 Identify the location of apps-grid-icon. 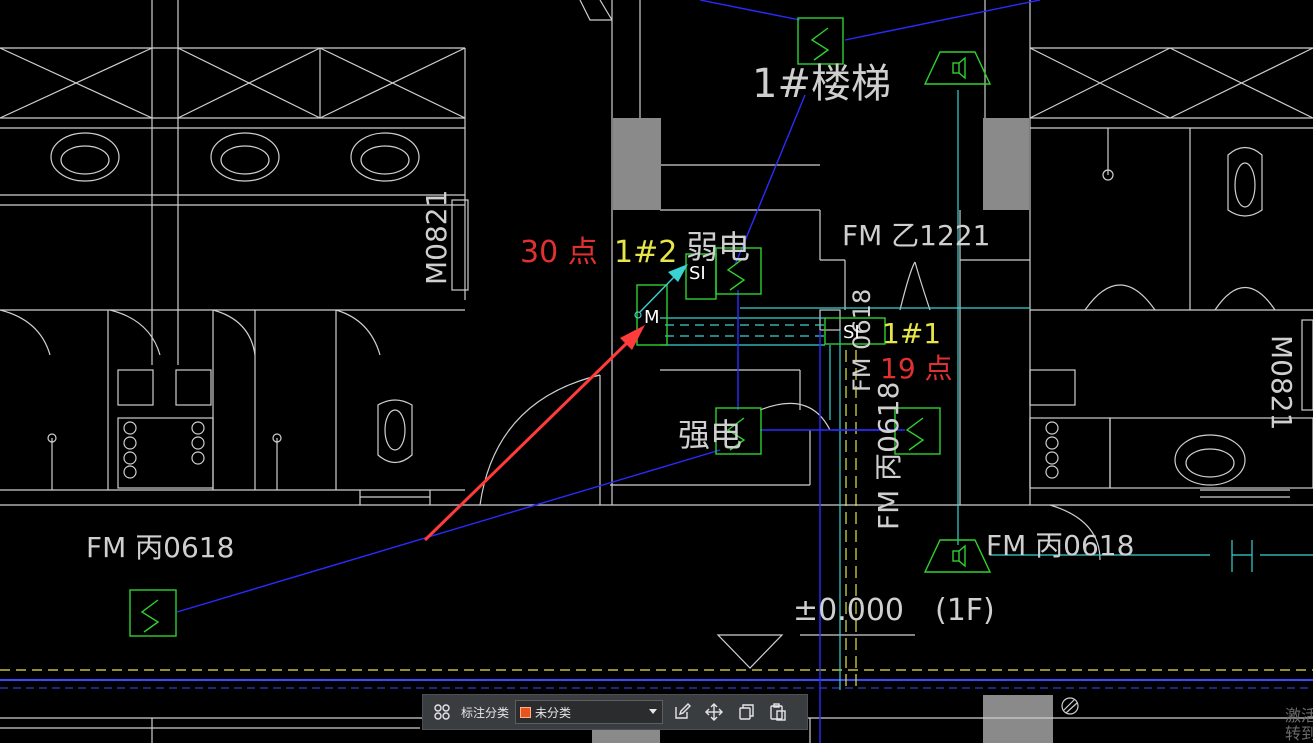
(442, 712).